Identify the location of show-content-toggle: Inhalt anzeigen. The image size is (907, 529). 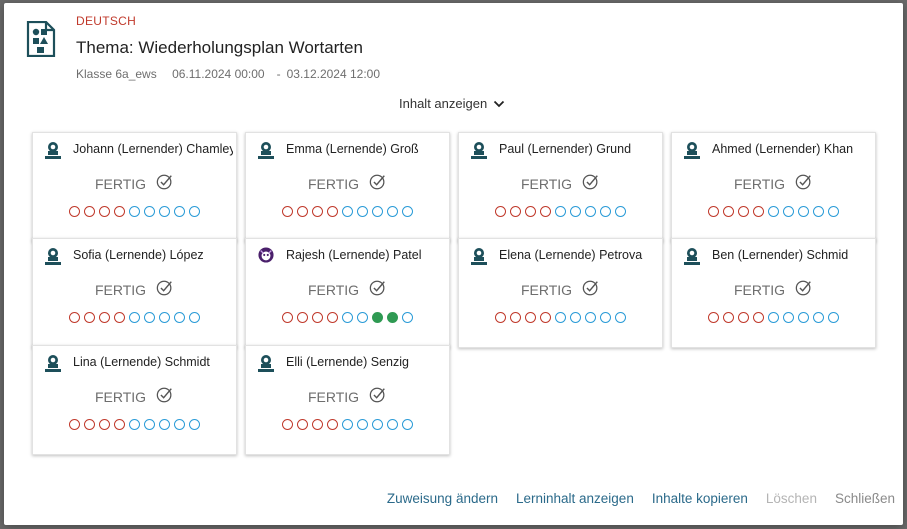
(452, 103).